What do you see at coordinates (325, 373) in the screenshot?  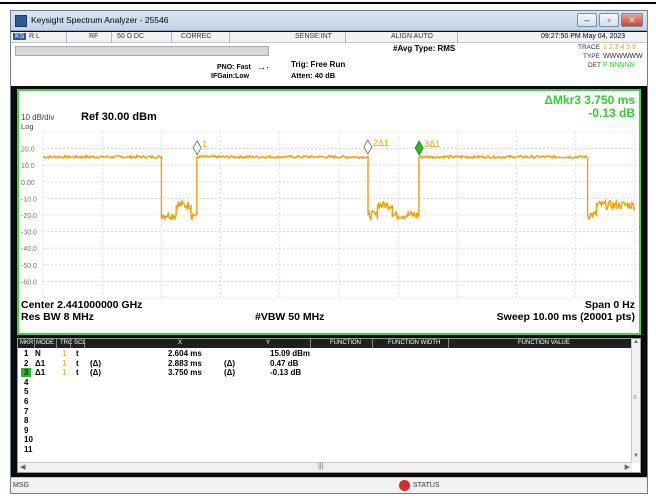 I see `table-row: 3 Δ1 1 t (Δ) 3.750 ms (Δ) -0.13 dB` at bounding box center [325, 373].